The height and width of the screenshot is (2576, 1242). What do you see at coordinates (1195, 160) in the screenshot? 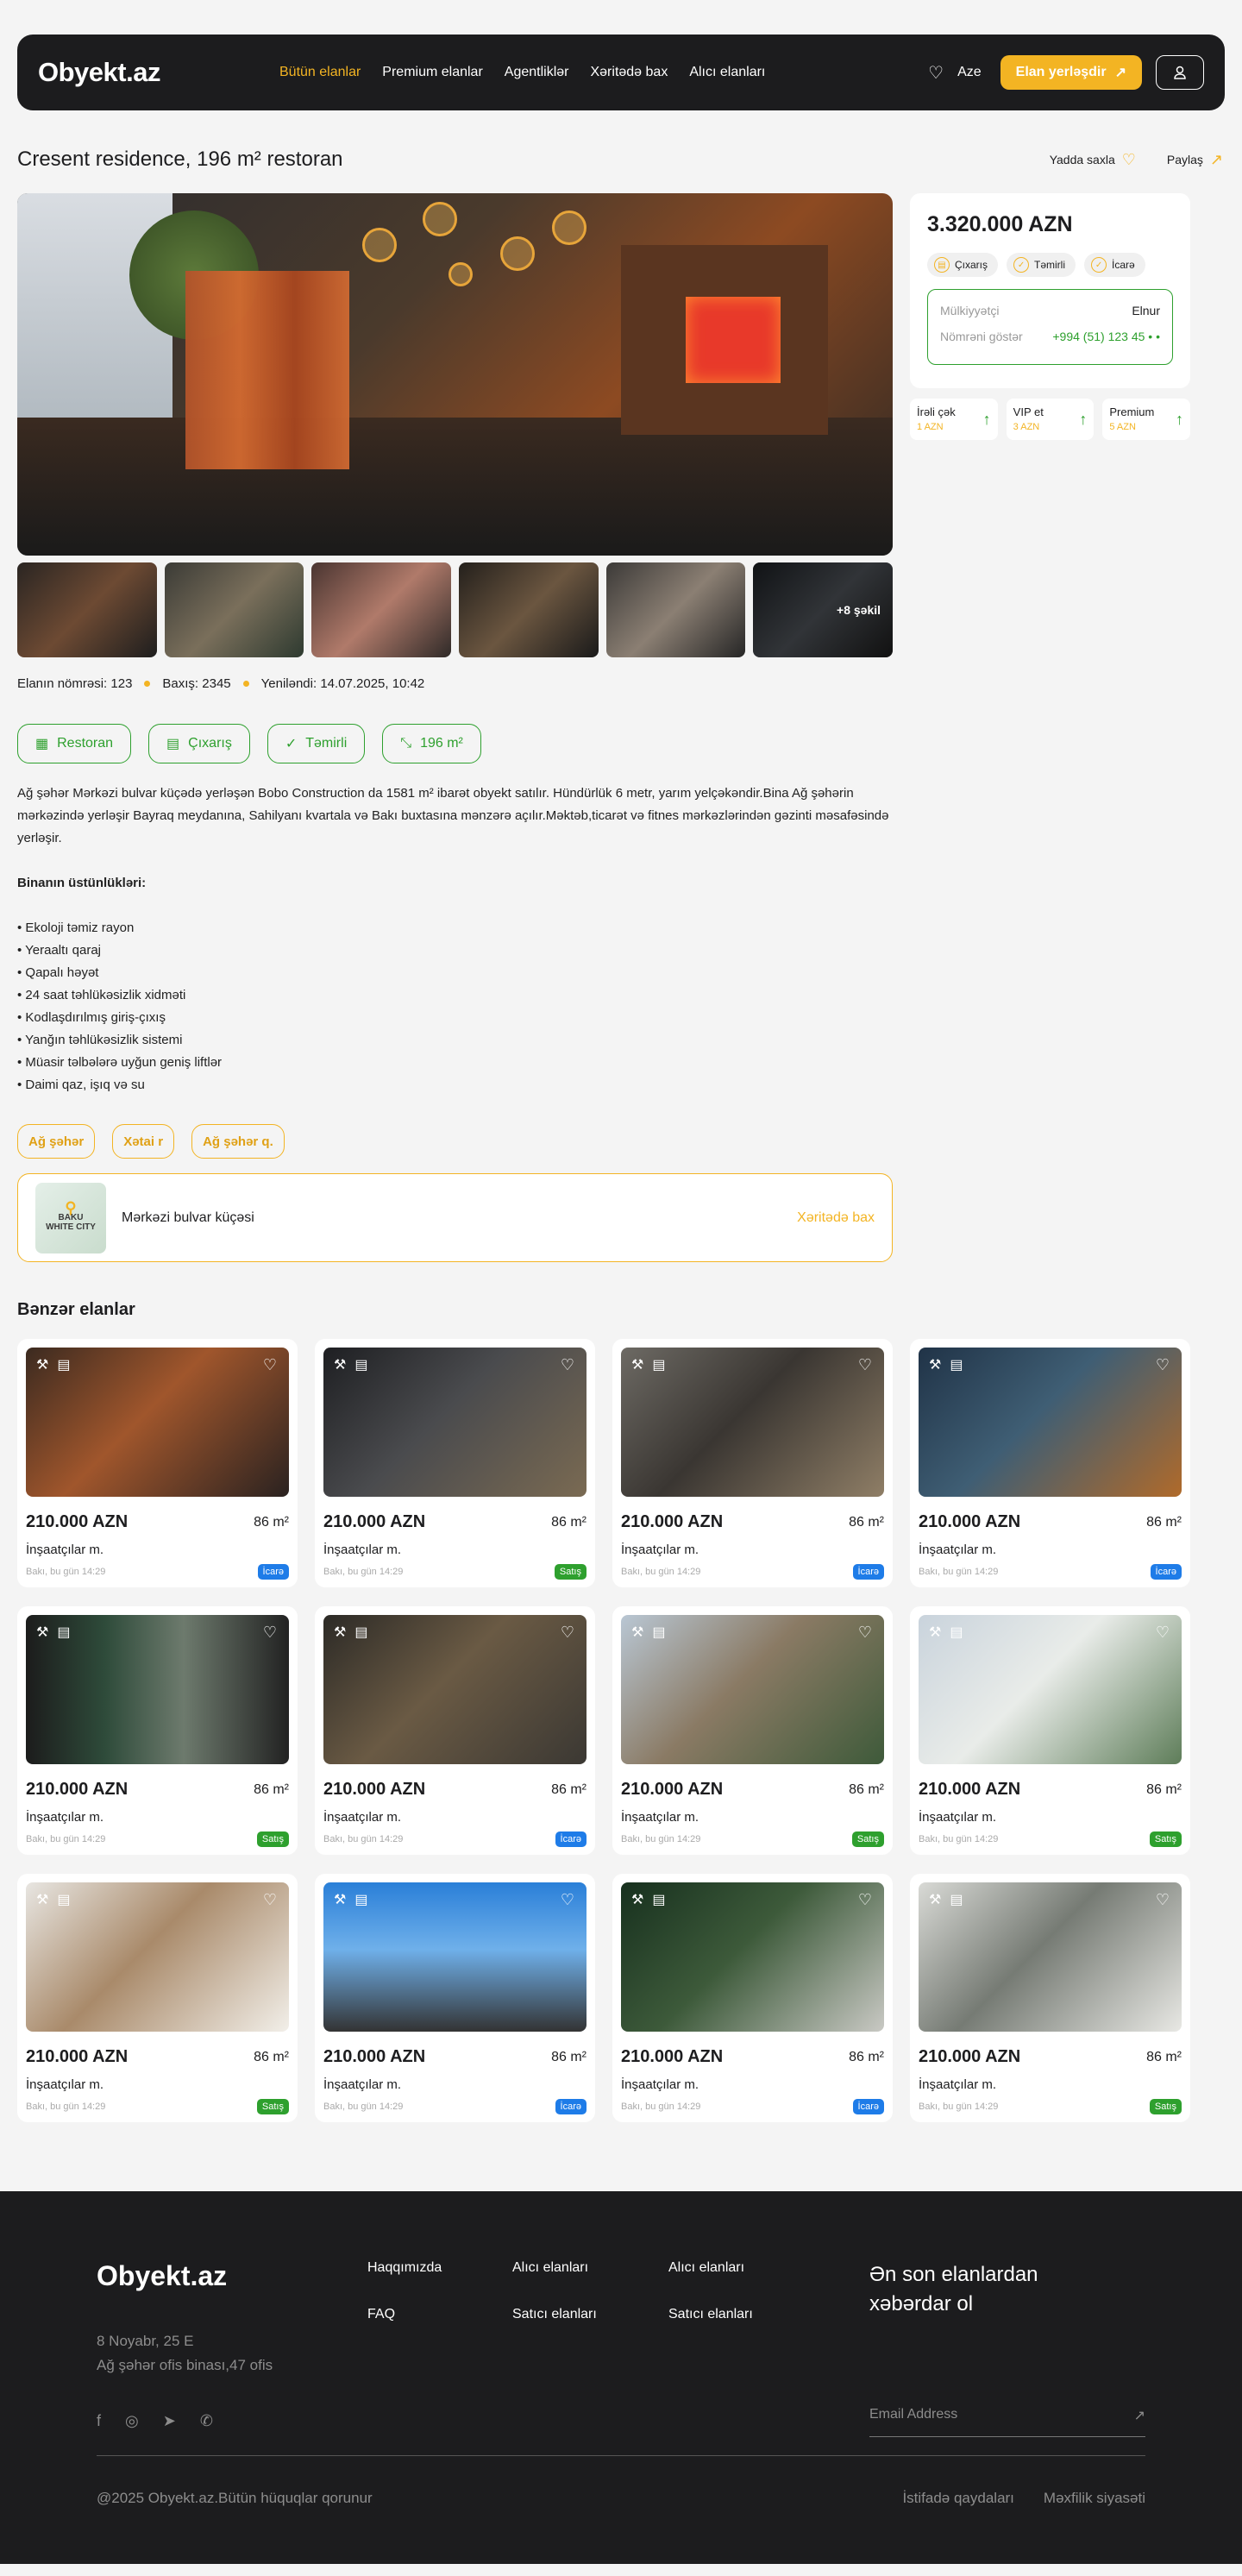
I see `share-button: Paylaş ↗` at bounding box center [1195, 160].